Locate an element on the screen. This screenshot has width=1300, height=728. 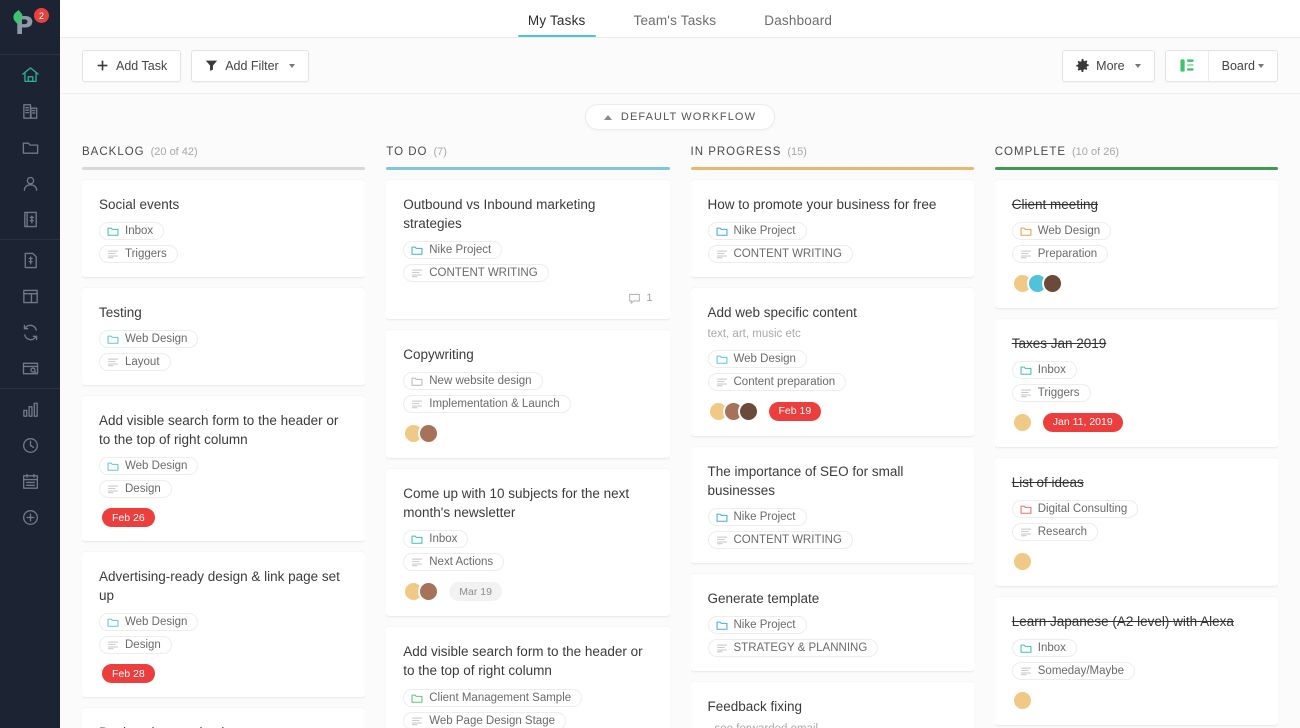
task-card: Taxes Jan 2019 Inbox Triggers Jan 11, 2019 is located at coordinates (1136, 382).